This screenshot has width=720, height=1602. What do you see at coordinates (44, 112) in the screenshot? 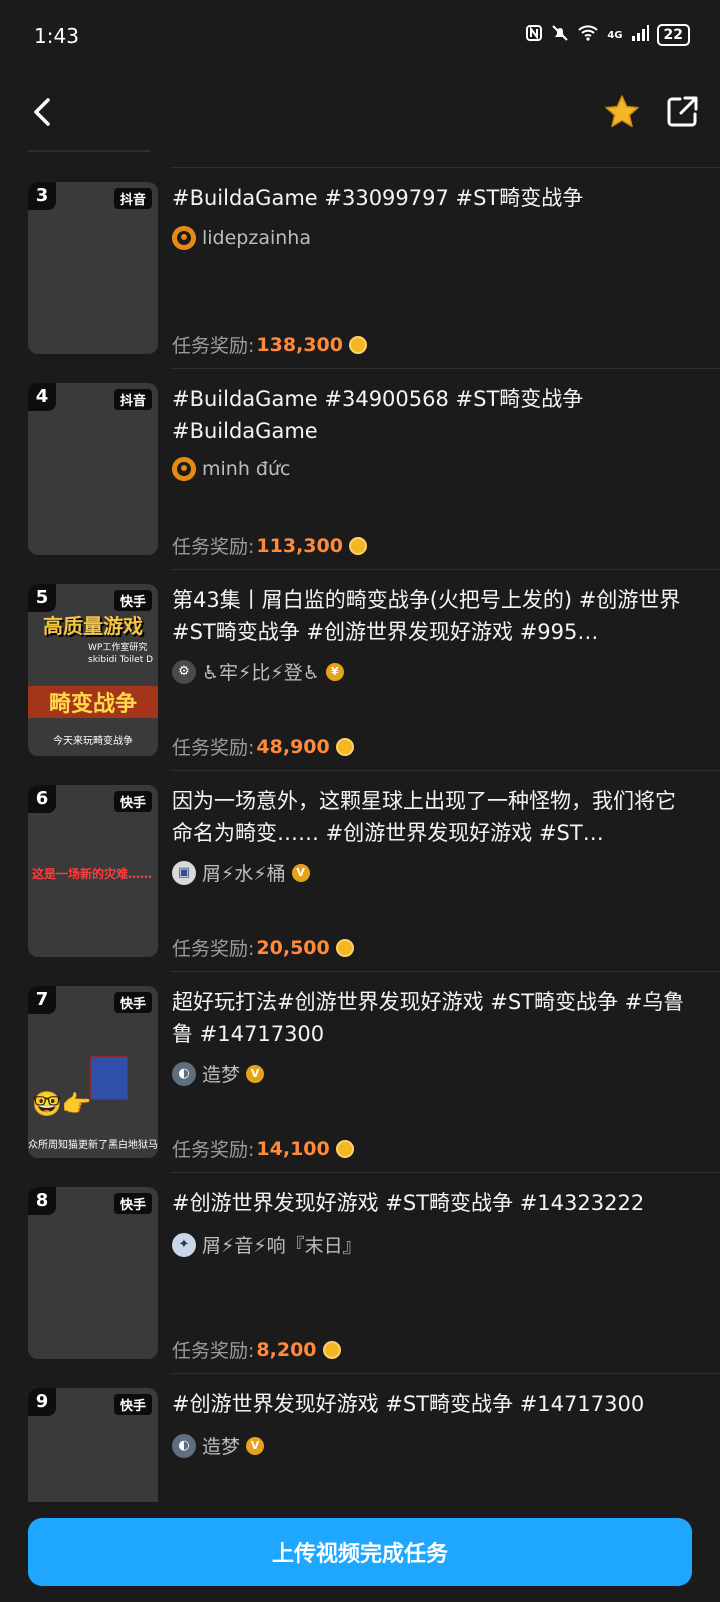
I see `back-button` at bounding box center [44, 112].